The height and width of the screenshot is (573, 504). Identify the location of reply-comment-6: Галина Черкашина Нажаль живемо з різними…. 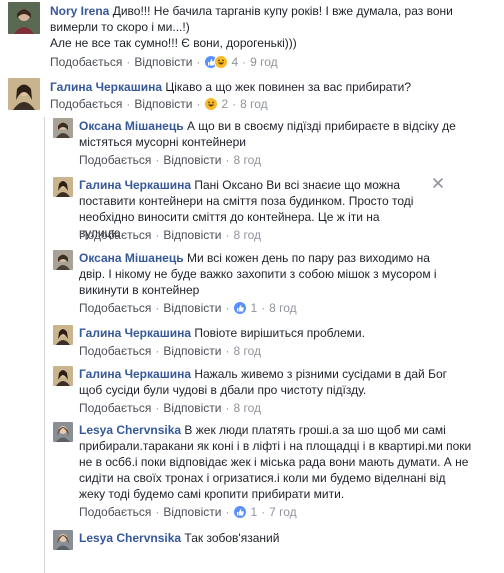
(275, 391).